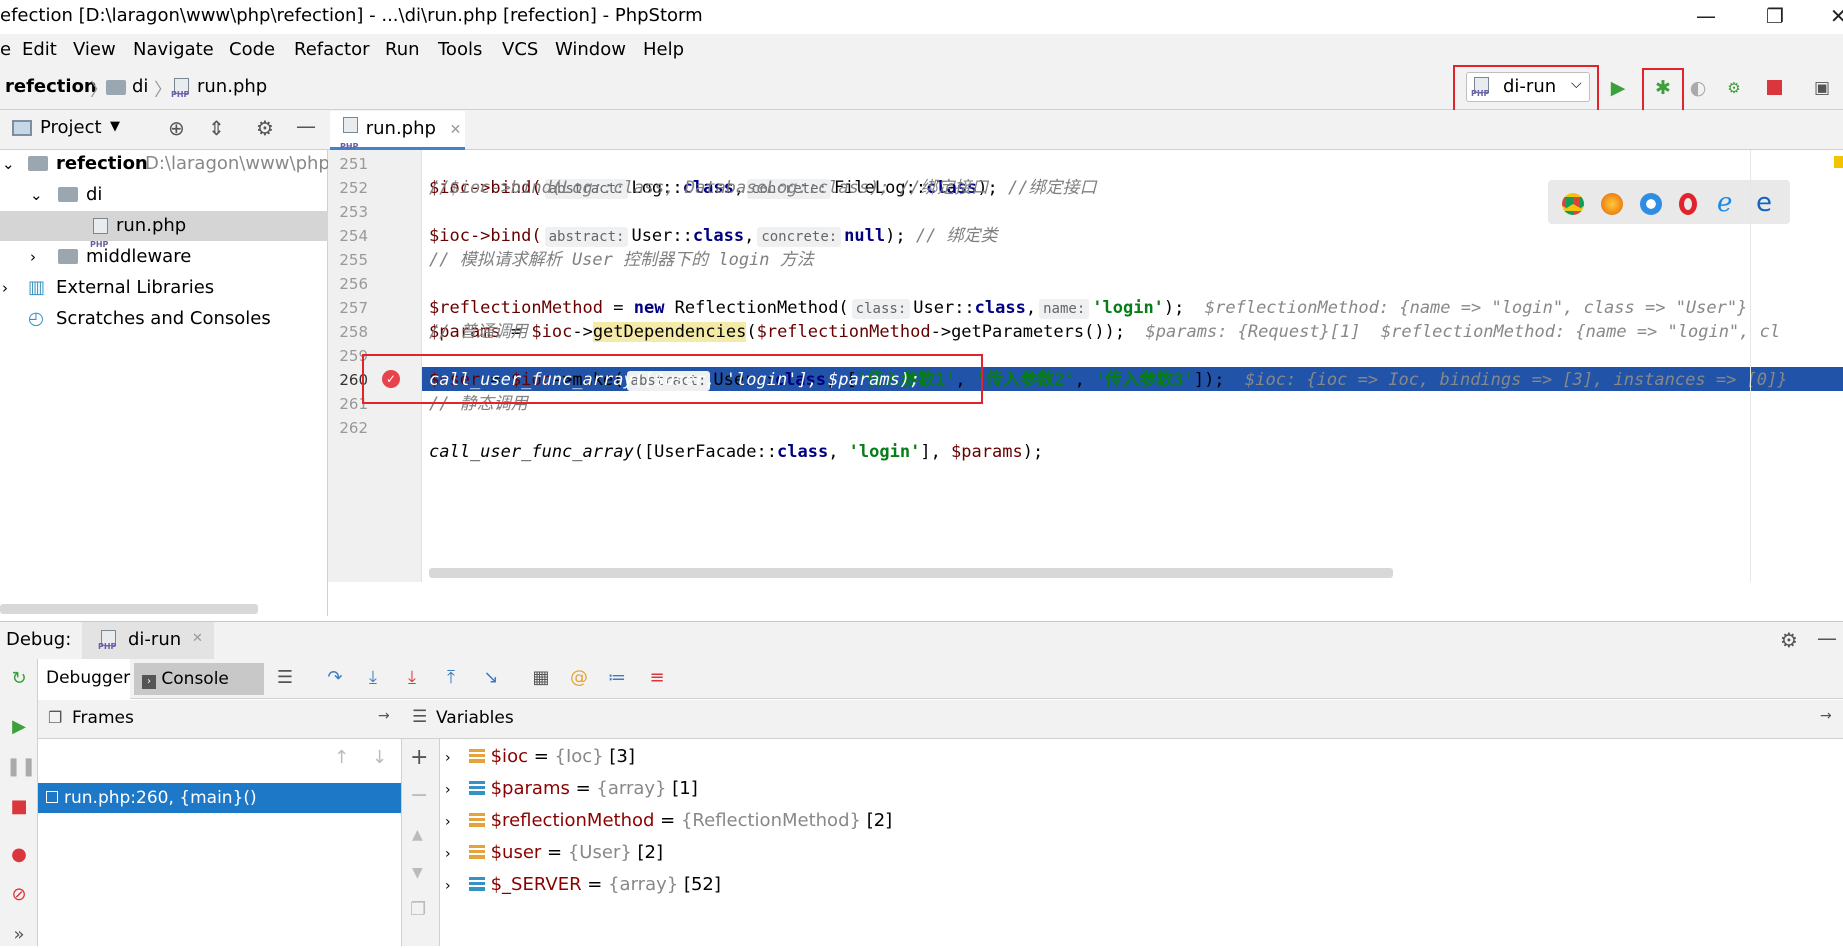 The height and width of the screenshot is (948, 1843). What do you see at coordinates (397, 138) in the screenshot?
I see `tab-run-php: run.php ✕` at bounding box center [397, 138].